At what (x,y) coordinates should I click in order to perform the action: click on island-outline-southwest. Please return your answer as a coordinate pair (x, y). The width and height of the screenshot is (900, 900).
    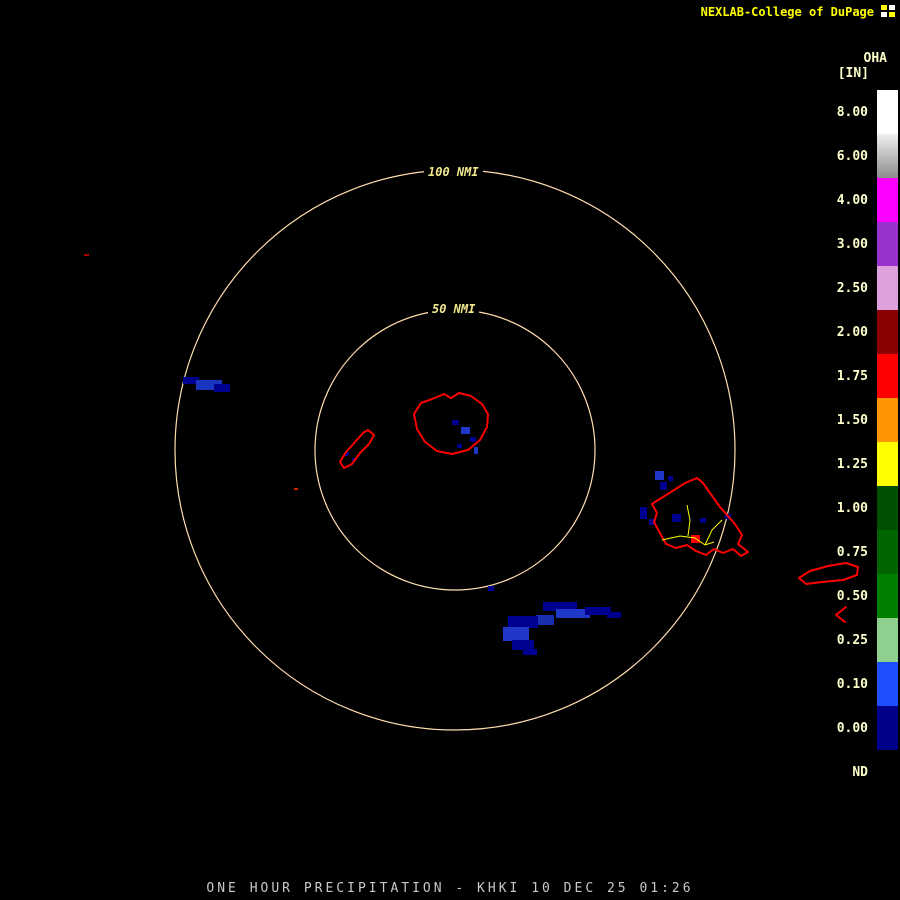
    Looking at the image, I should click on (357, 449).